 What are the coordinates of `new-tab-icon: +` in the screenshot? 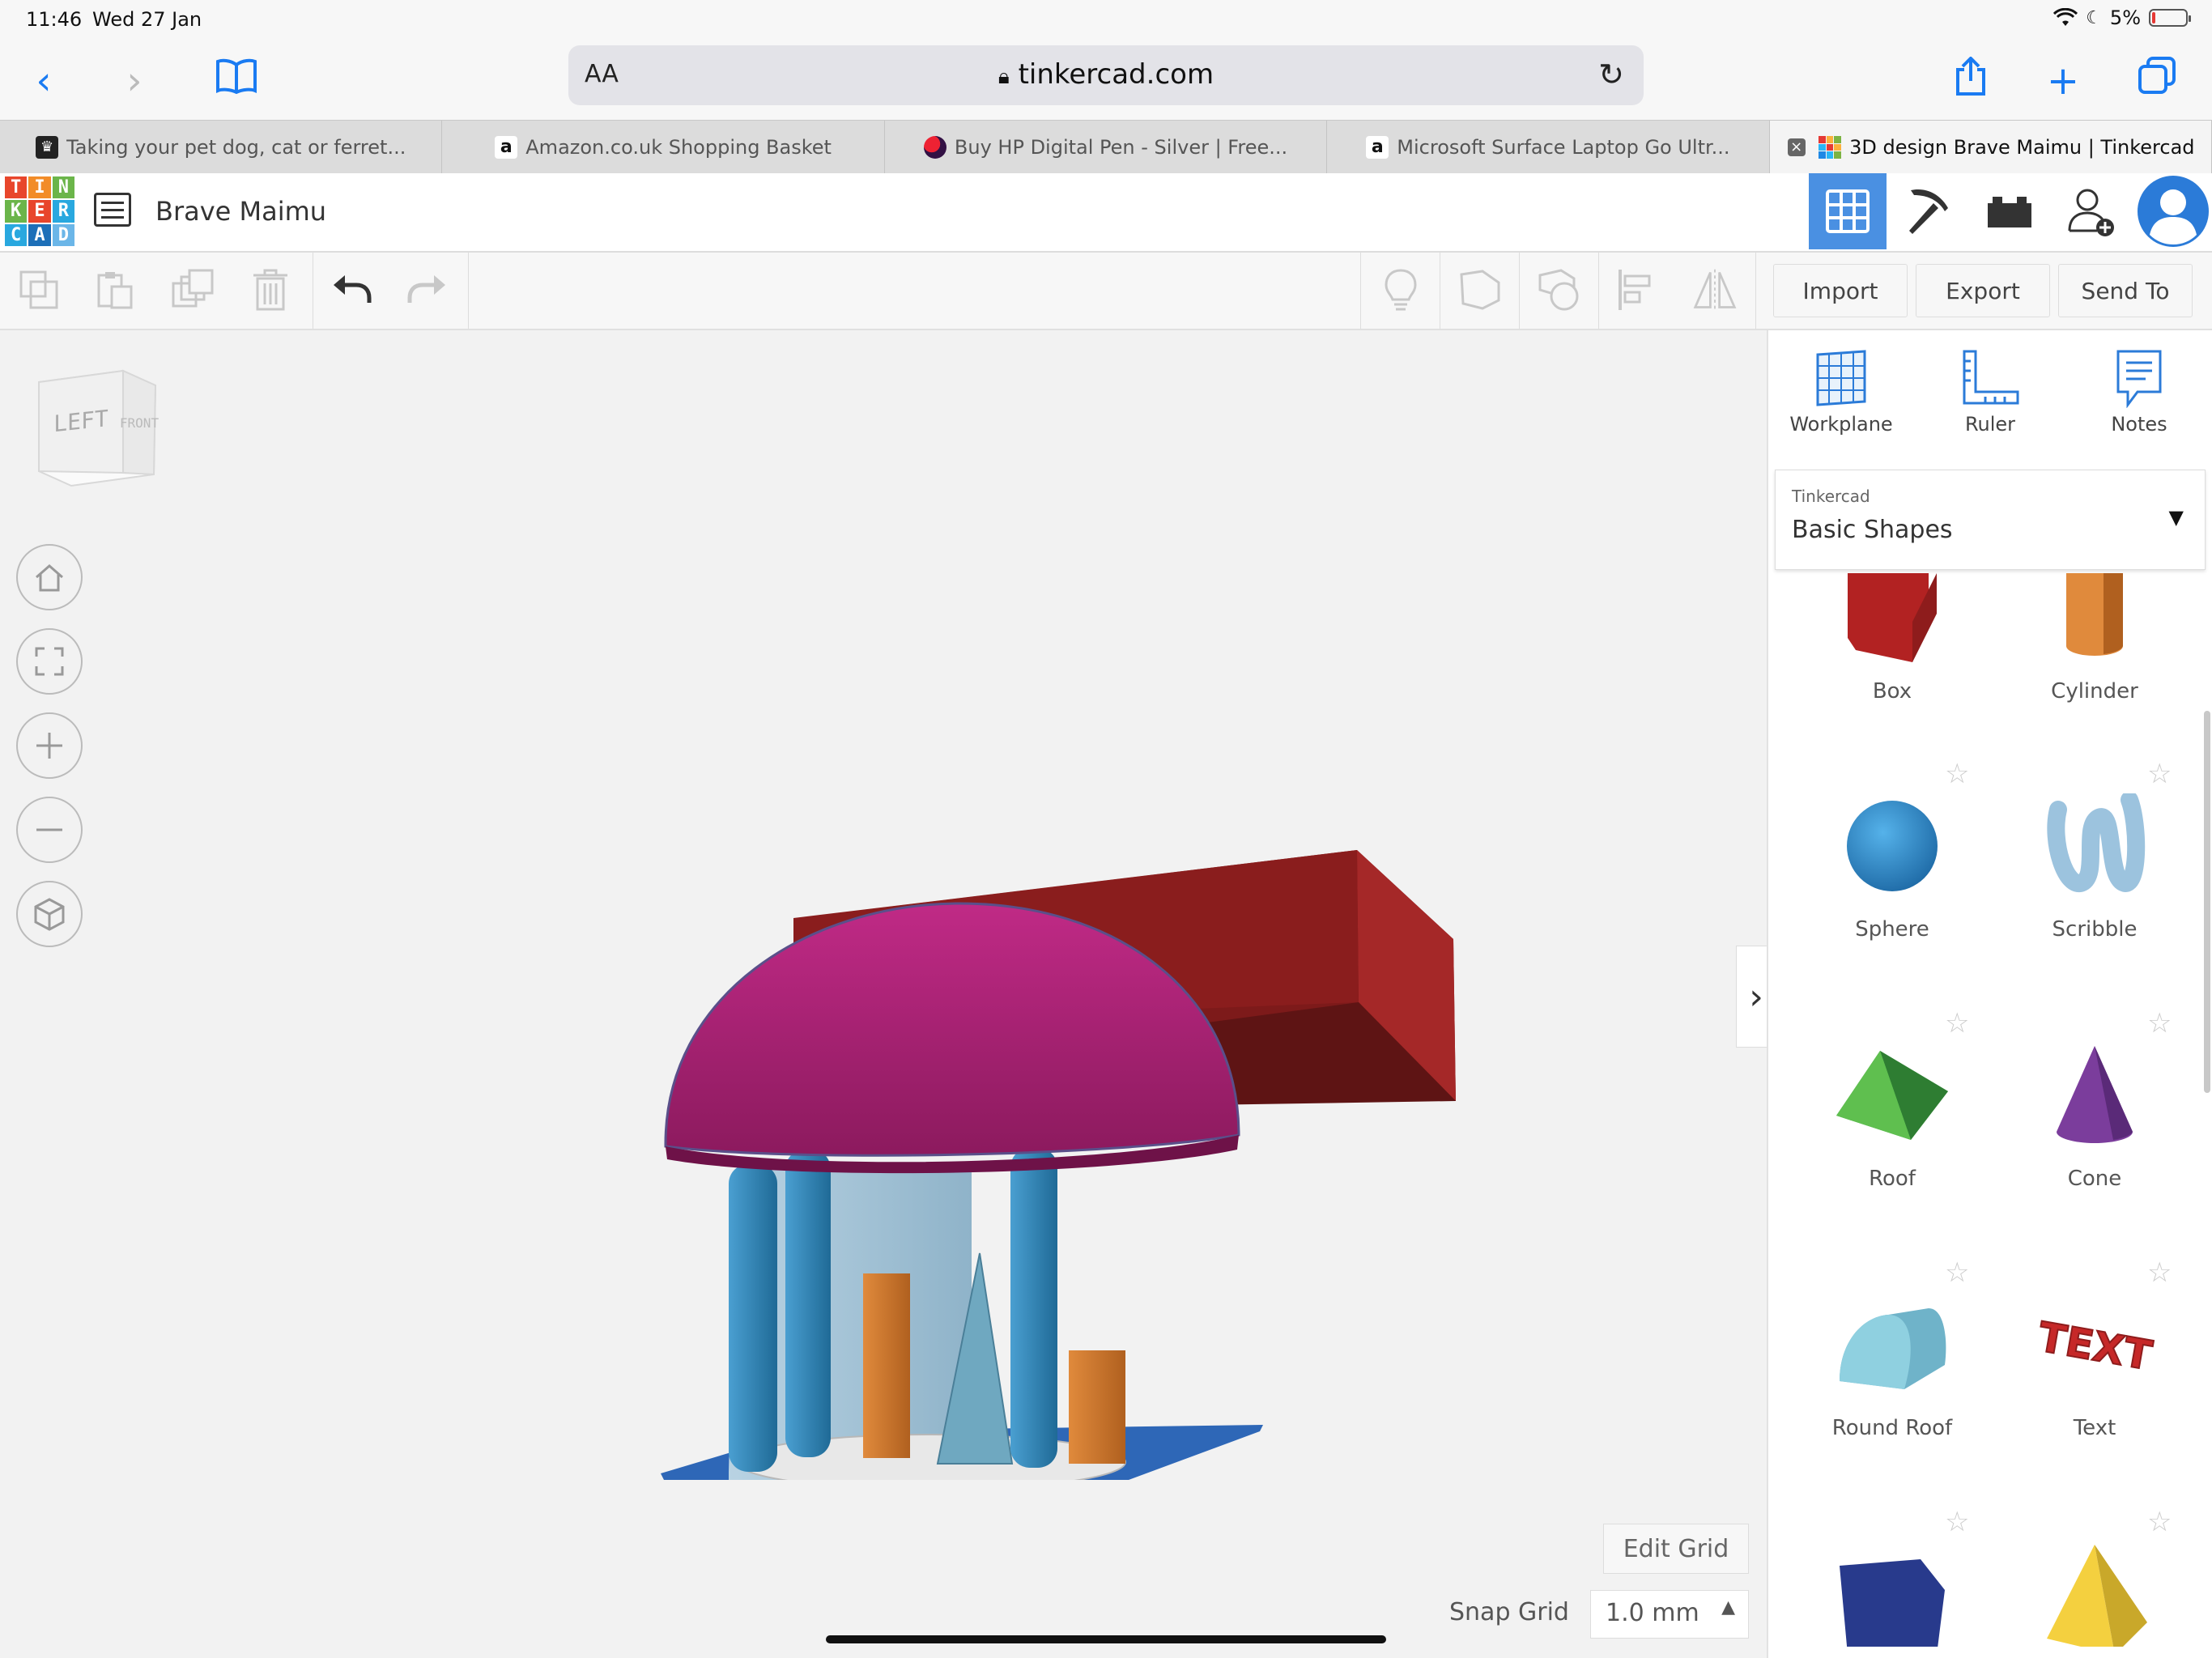 It's located at (2063, 81).